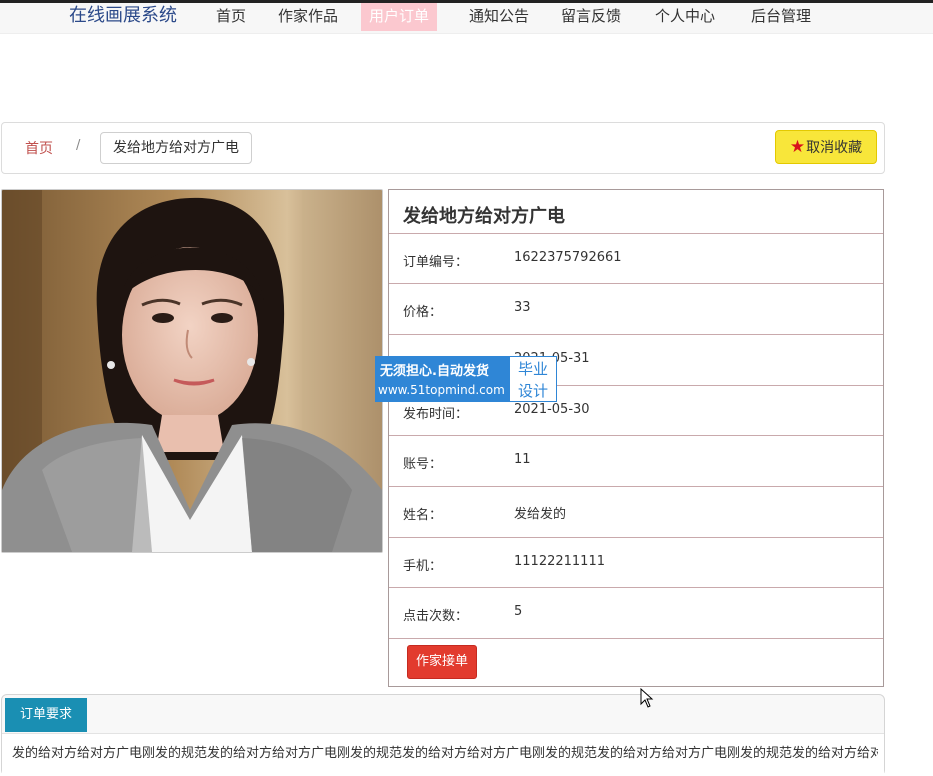 The height and width of the screenshot is (776, 933). I want to click on watermark-overlay: 无须担心.自动发货 www.51topmind.com 毕业 设计, so click(466, 379).